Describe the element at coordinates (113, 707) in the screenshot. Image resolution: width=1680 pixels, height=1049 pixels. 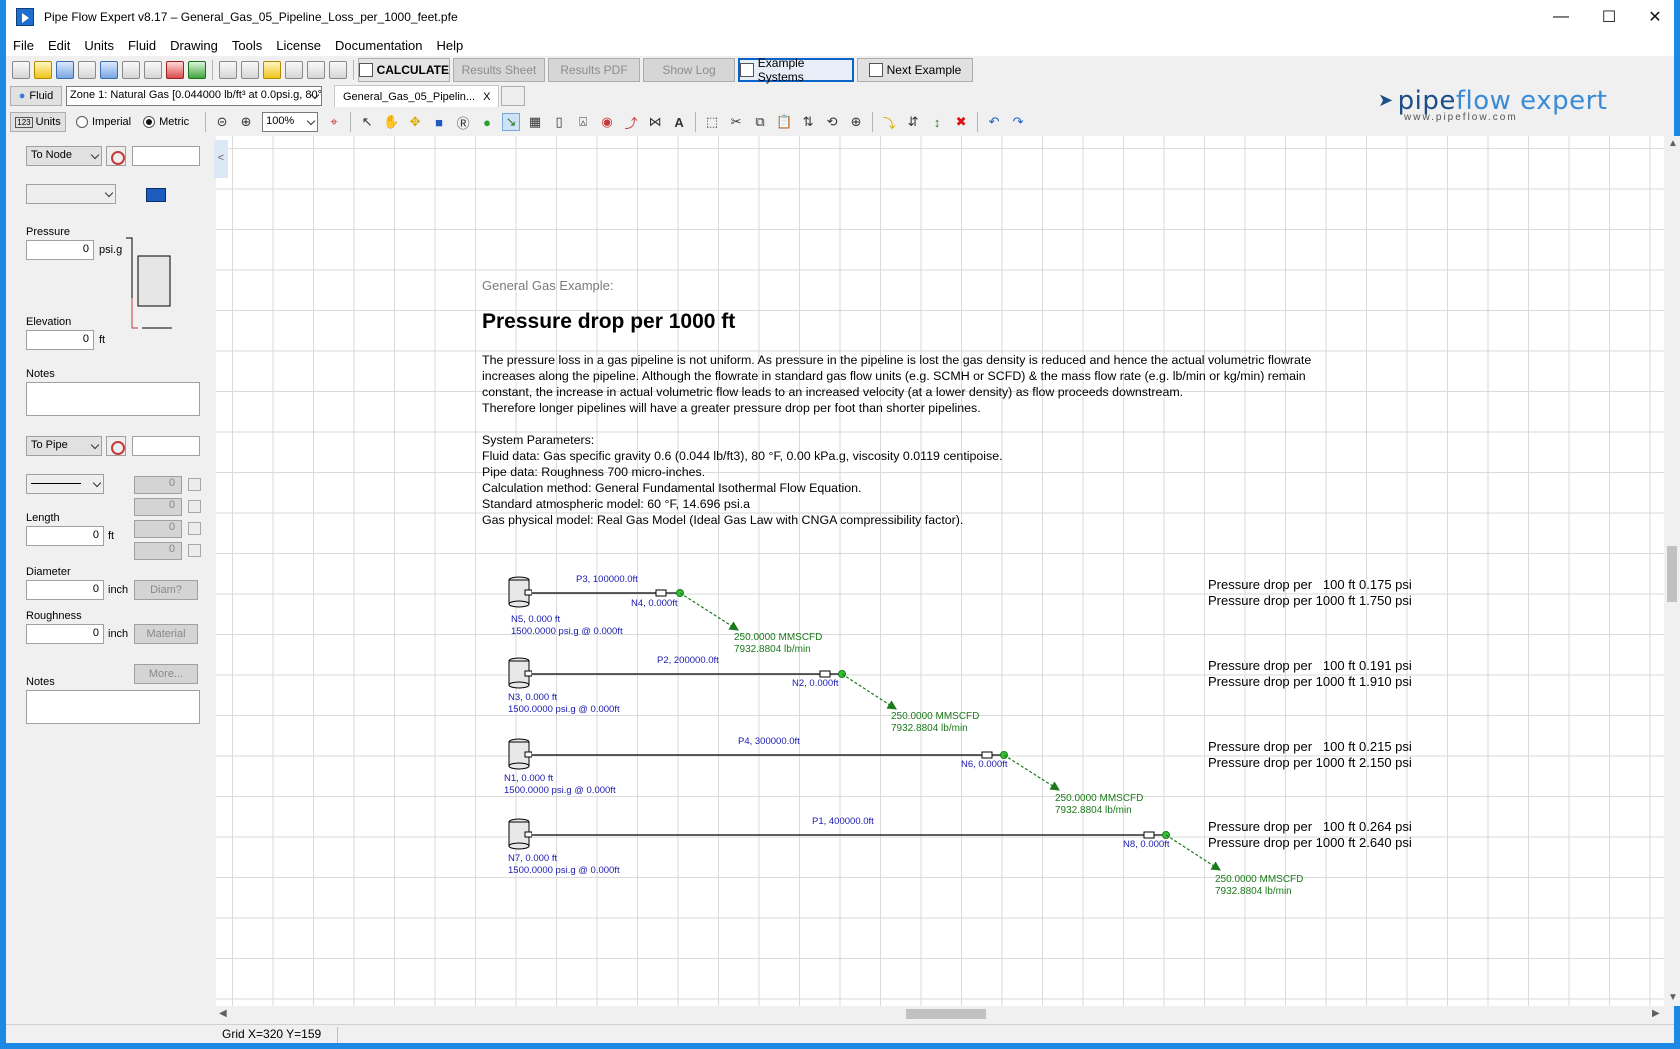
I see `pipe-notes-input` at that location.